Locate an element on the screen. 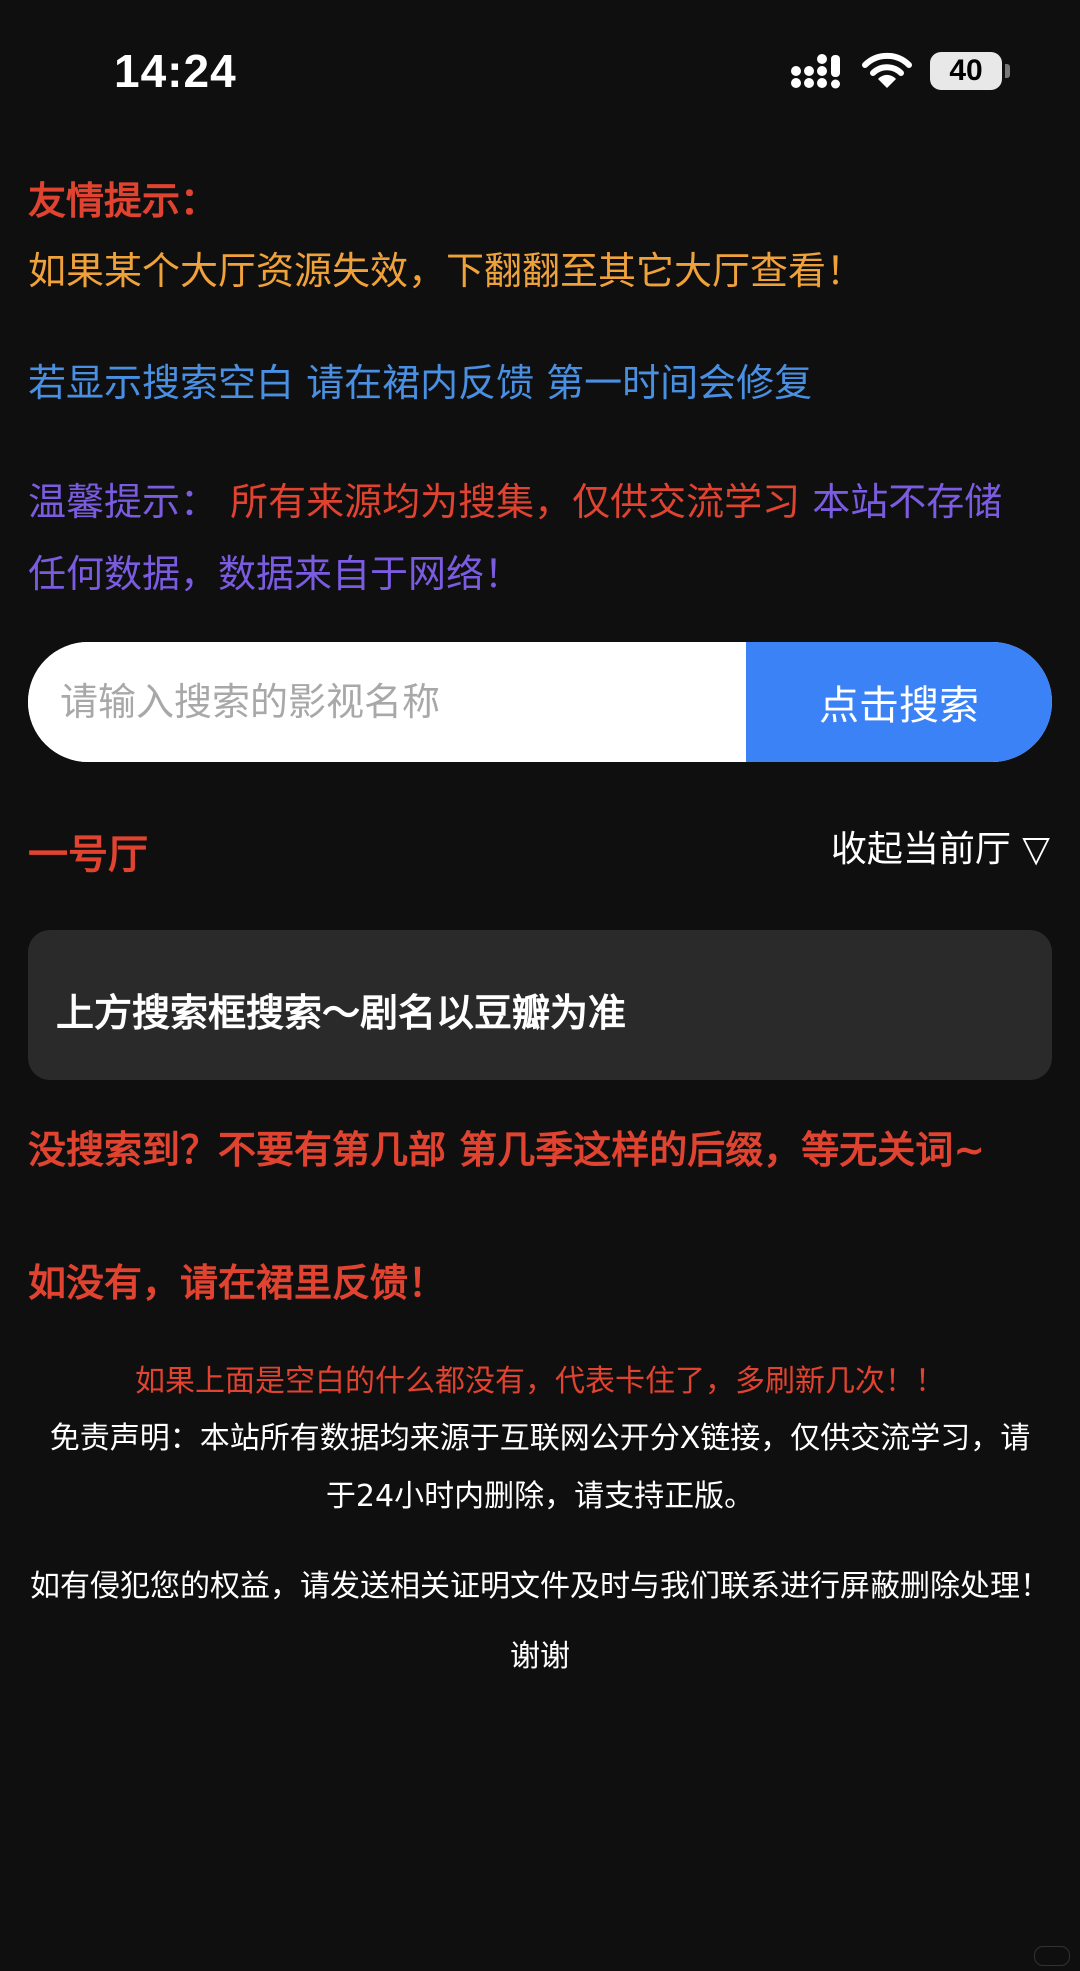  feedback-notice: 如没有，请在裙里反馈！ is located at coordinates (237, 1283).